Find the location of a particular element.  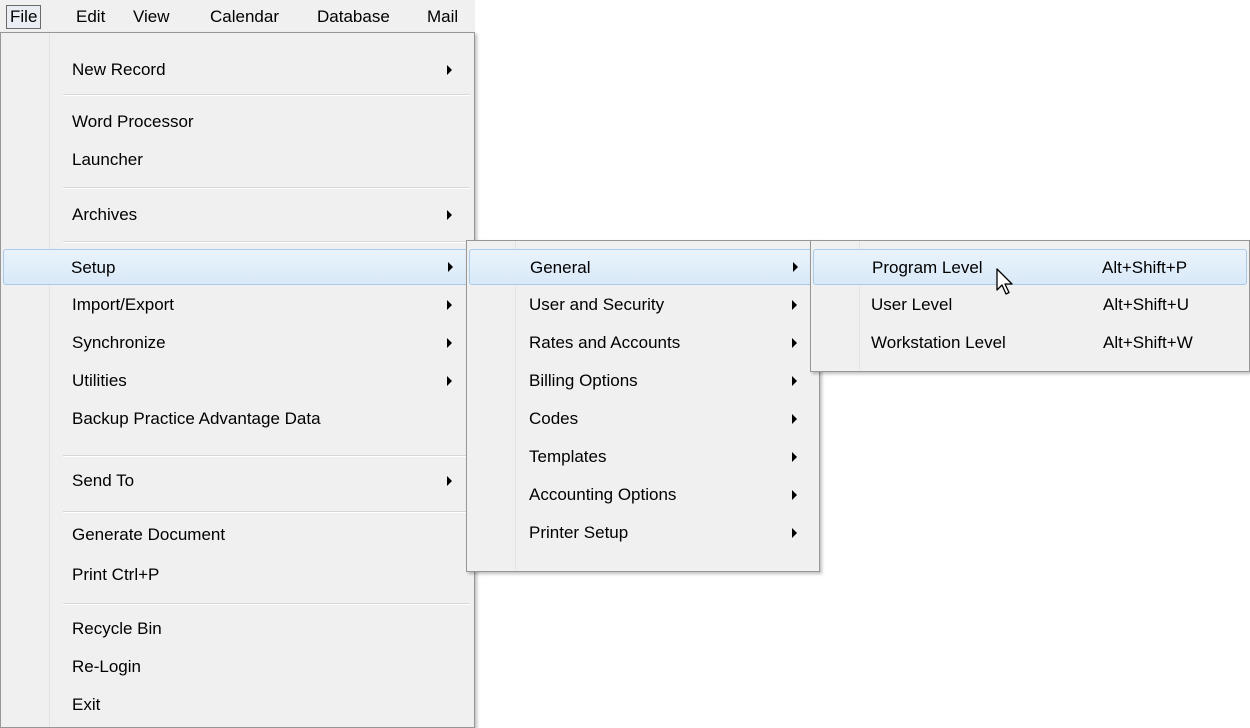

menu-item-general: General is located at coordinates (643, 267).